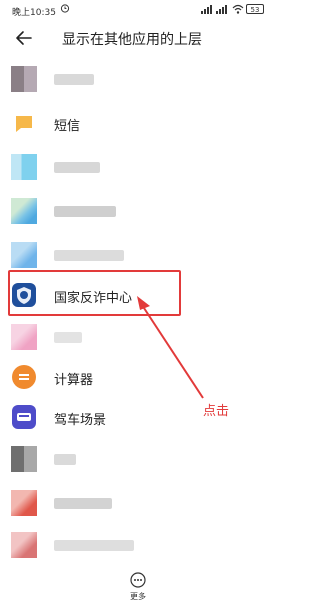 The height and width of the screenshot is (608, 320). Describe the element at coordinates (207, 9) in the screenshot. I see `signal-icon` at that location.